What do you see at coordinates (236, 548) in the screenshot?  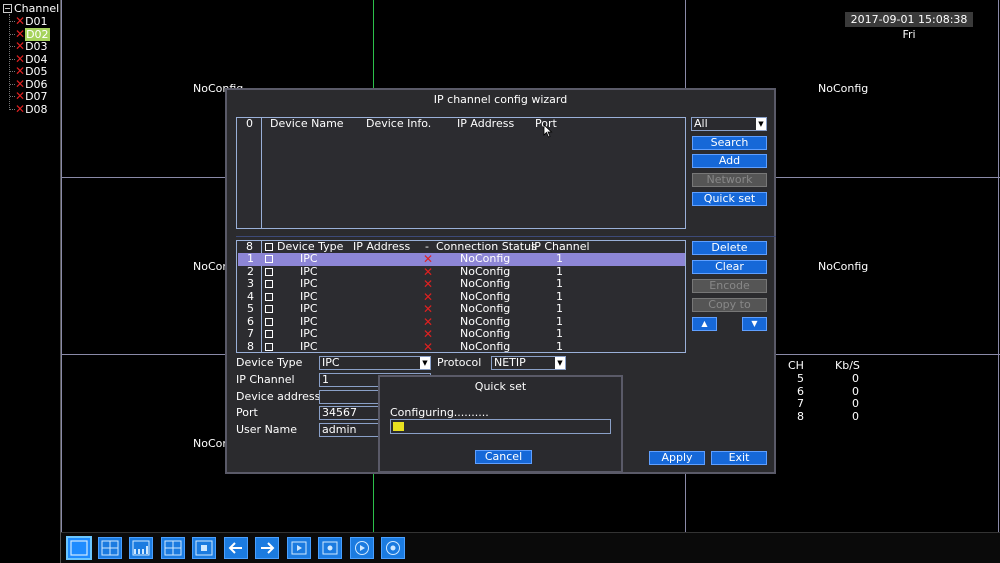 I see `previous-button` at bounding box center [236, 548].